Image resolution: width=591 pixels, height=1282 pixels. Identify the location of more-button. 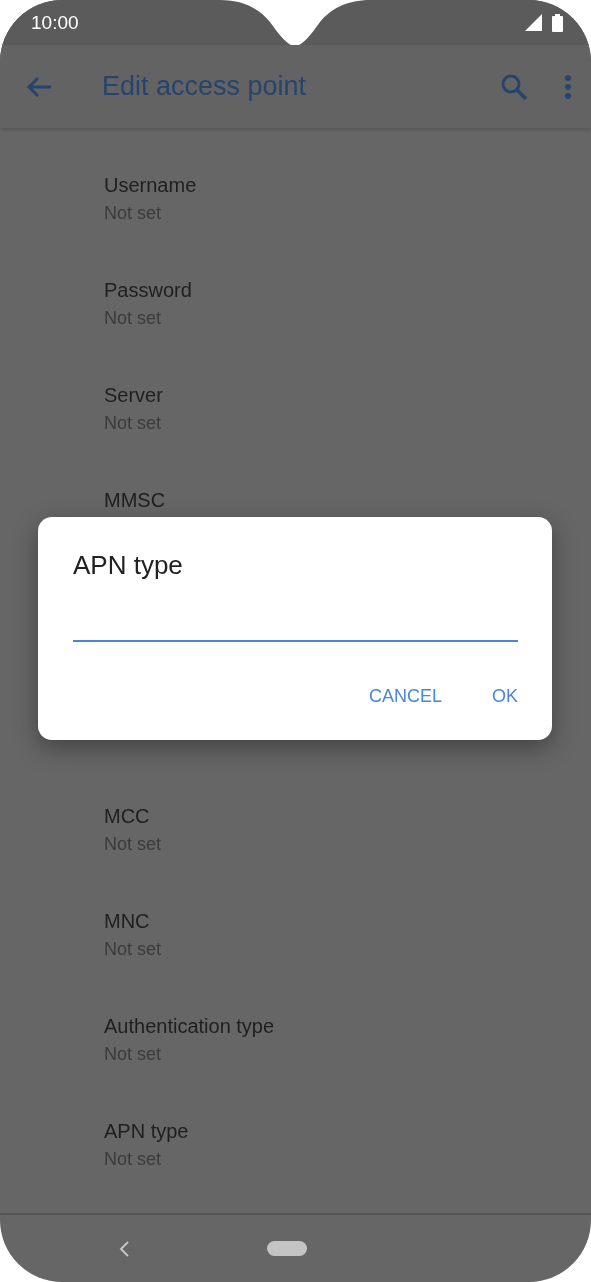
(568, 86).